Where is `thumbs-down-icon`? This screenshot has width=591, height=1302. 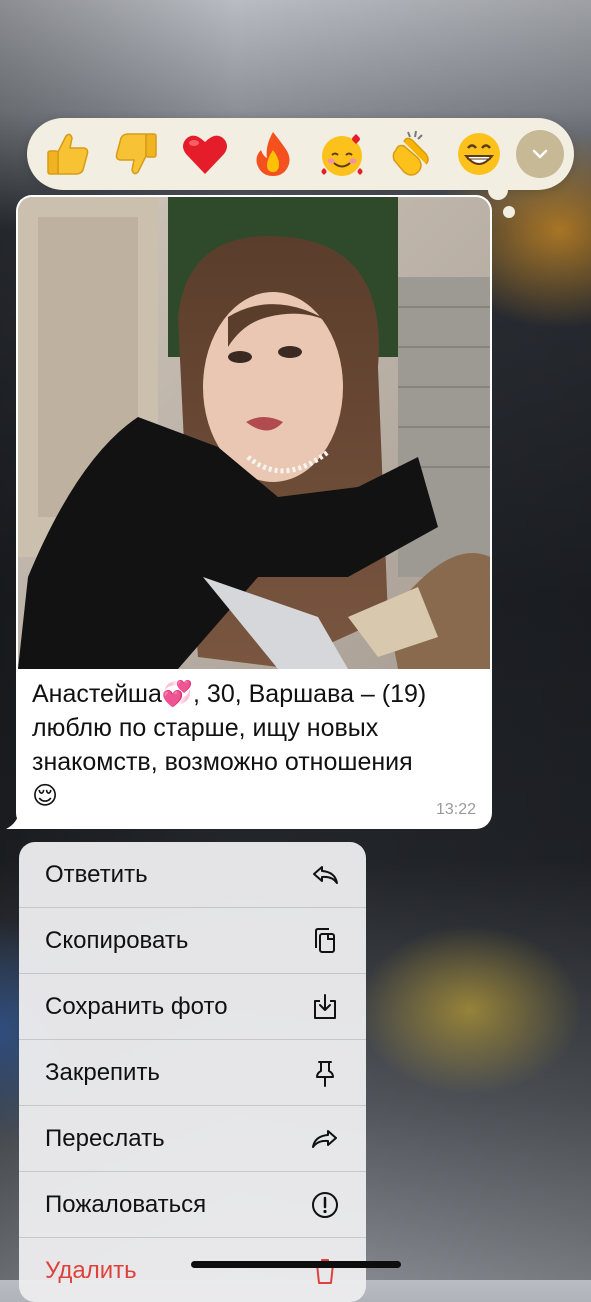
thumbs-down-icon is located at coordinates (136, 154).